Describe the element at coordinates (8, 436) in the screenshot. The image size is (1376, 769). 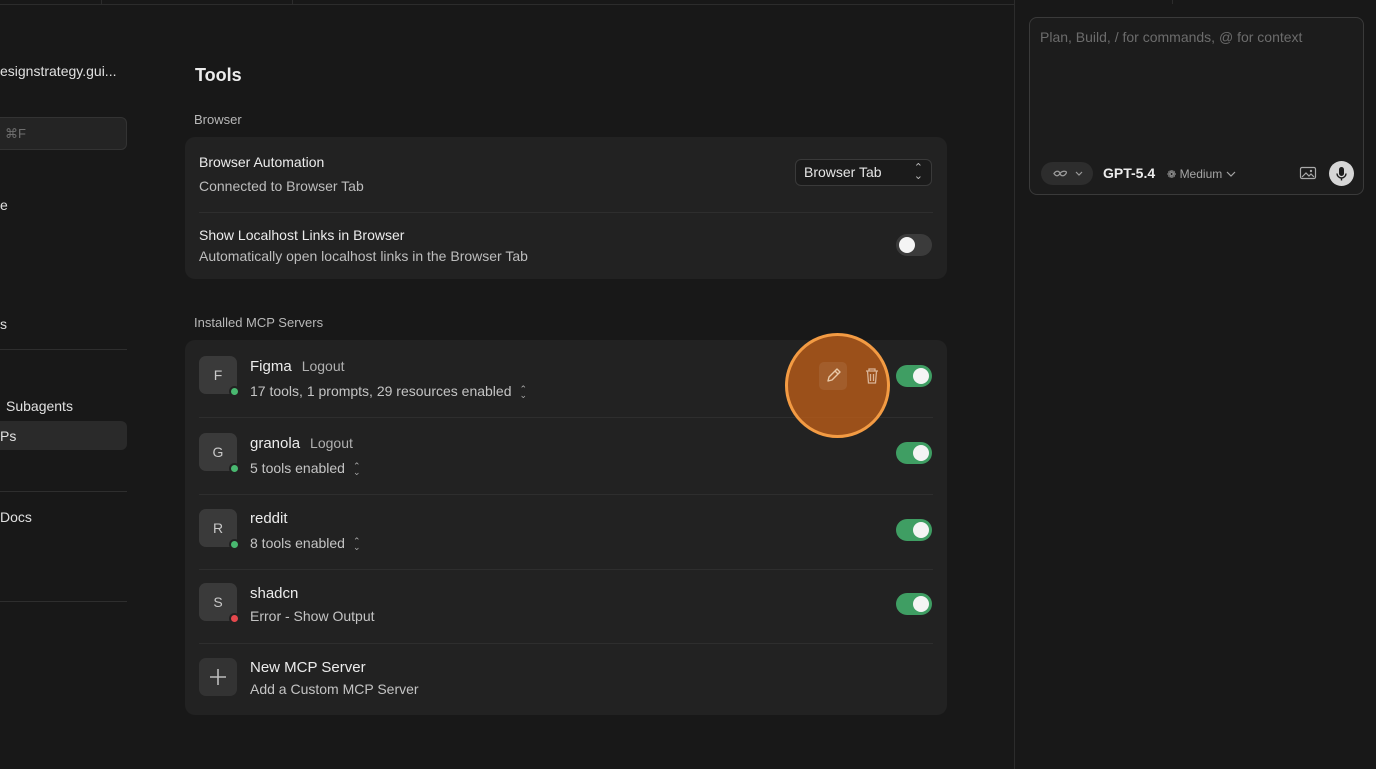
I see `sidebar-item-mcps: Ps` at that location.